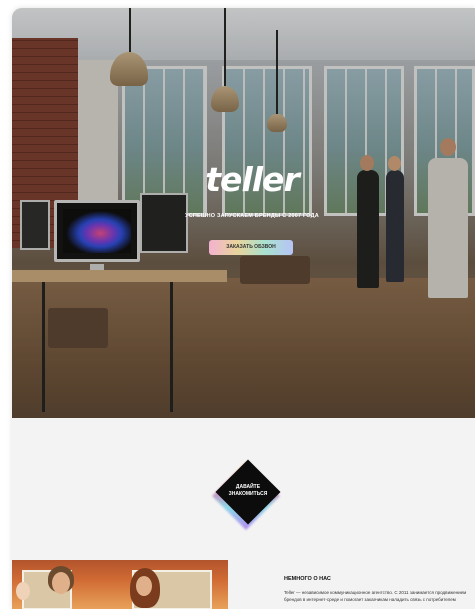  Describe the element at coordinates (248, 490) in the screenshot. I see `lets-meet-label: ДАВАЙТЕ ЗНАКОМИТЬСЯ` at that location.